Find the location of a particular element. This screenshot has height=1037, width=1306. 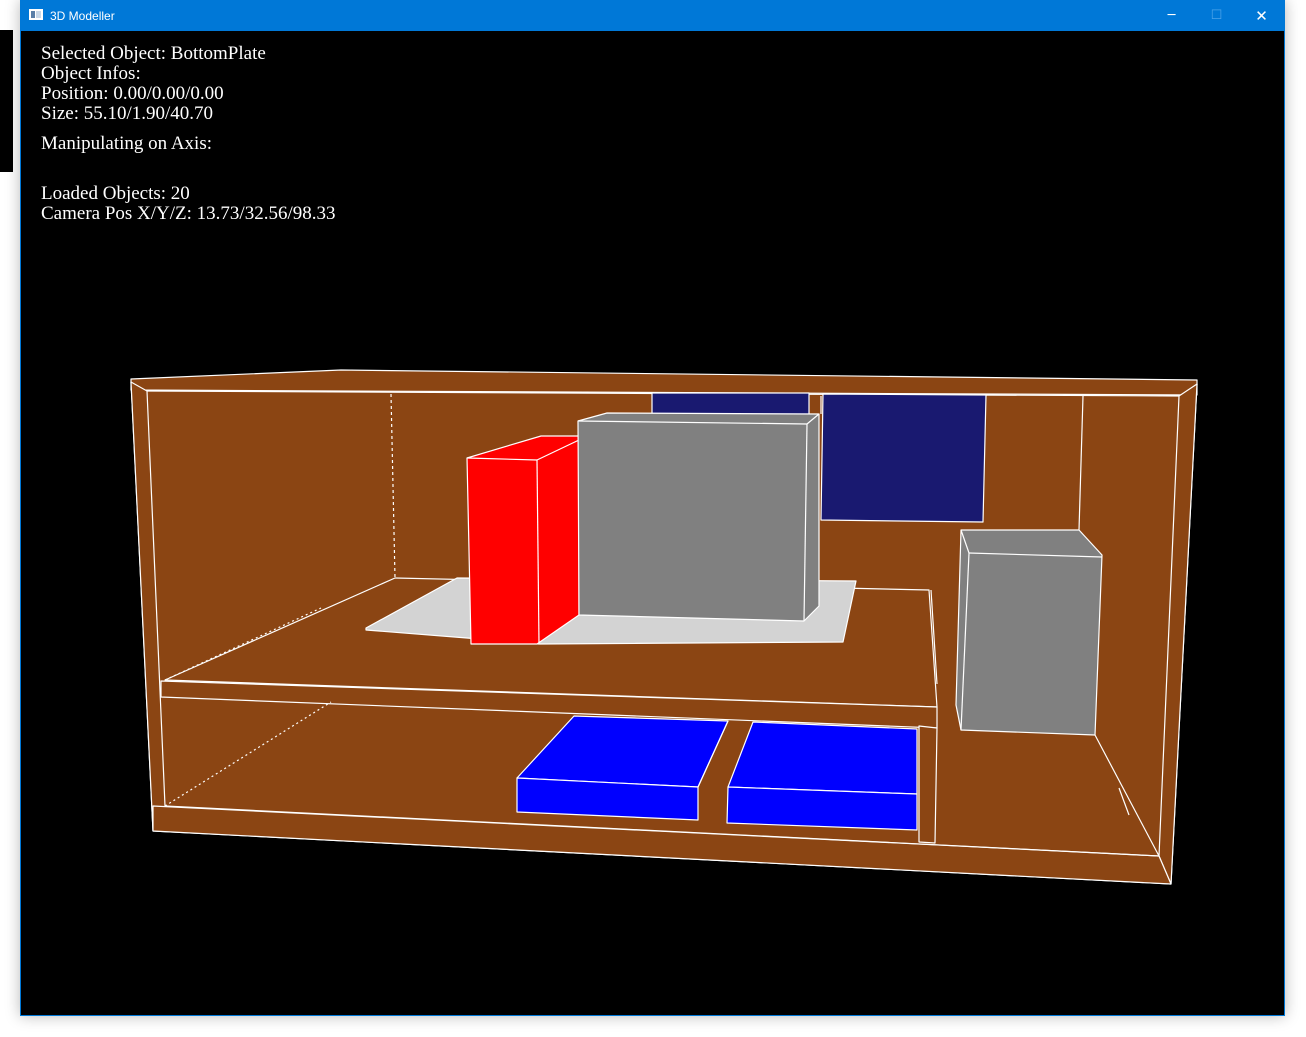

axis-readout: Manipulating on Axis: is located at coordinates (126, 143).